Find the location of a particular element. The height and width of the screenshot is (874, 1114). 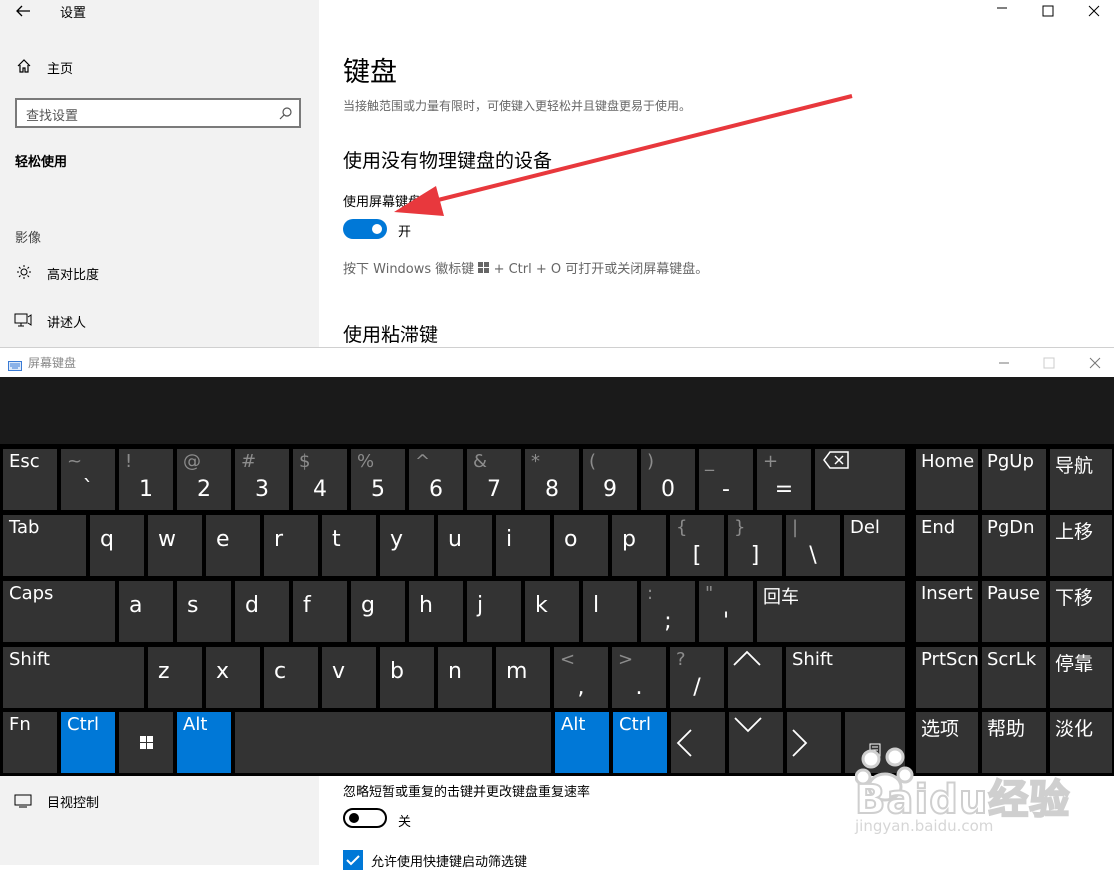

key-right-arrow is located at coordinates (814, 742).